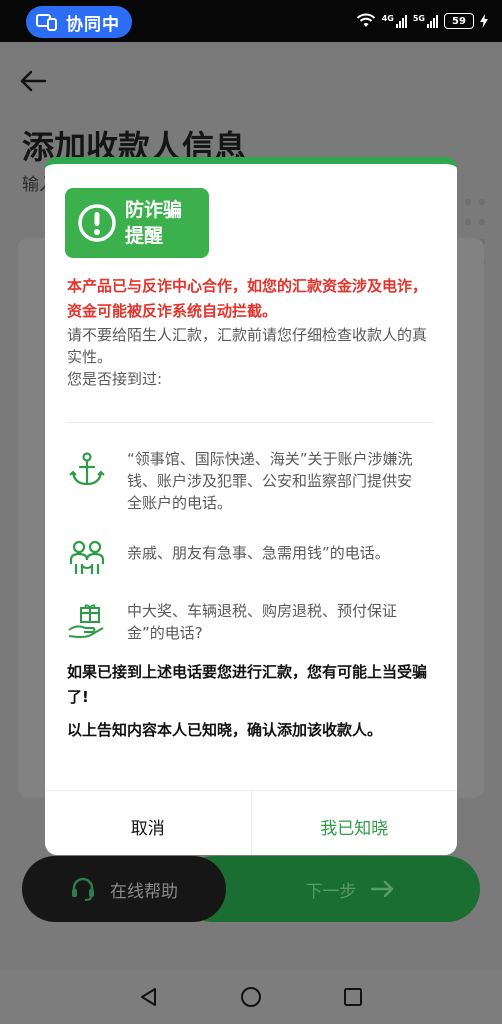 Image resolution: width=502 pixels, height=1024 pixels. I want to click on arrow-right-icon, so click(381, 889).